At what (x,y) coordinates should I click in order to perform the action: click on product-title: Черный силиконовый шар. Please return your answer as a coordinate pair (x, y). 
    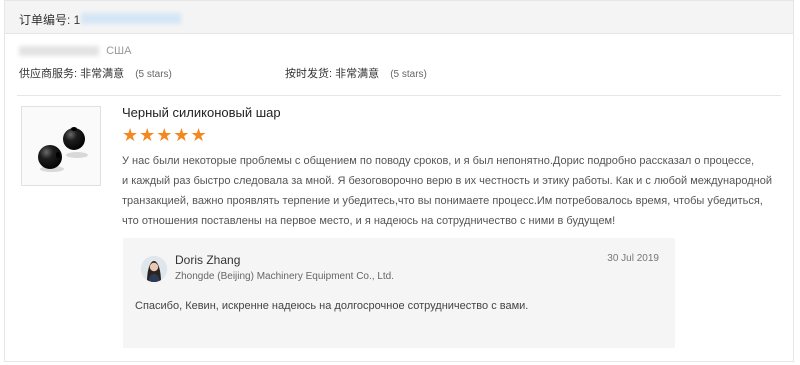
    Looking at the image, I should click on (201, 112).